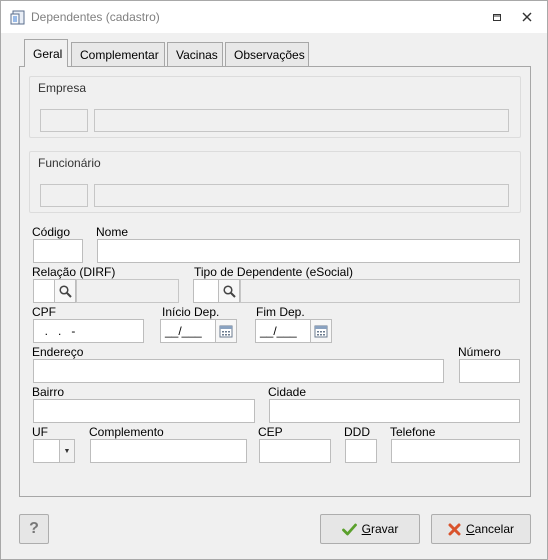  Describe the element at coordinates (112, 232) in the screenshot. I see `nome-label: Nome` at that location.